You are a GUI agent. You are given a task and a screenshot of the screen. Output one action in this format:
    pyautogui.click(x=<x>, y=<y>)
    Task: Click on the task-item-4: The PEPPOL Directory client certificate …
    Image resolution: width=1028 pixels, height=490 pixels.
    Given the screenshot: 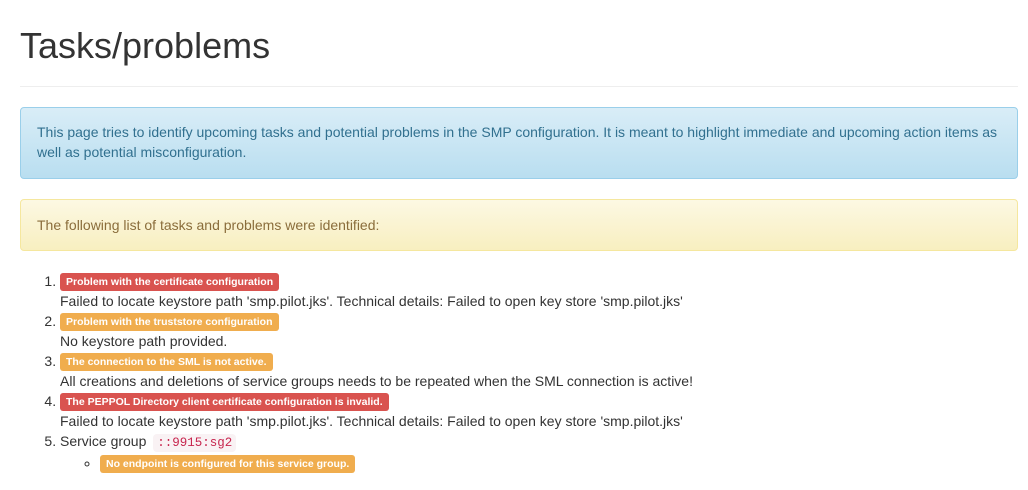 What is the action you would take?
    pyautogui.click(x=539, y=411)
    